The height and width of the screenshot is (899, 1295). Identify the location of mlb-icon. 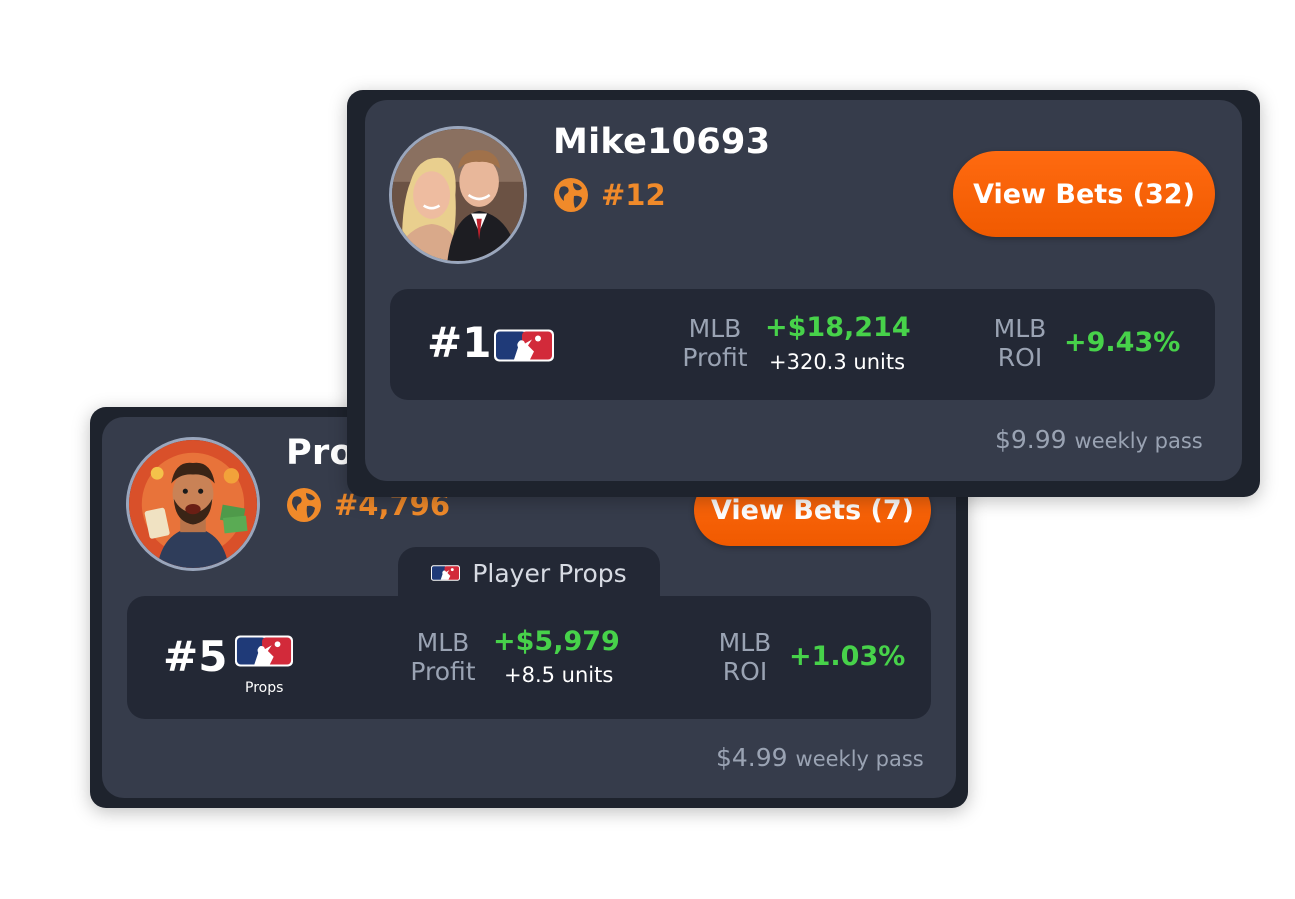
(446, 573).